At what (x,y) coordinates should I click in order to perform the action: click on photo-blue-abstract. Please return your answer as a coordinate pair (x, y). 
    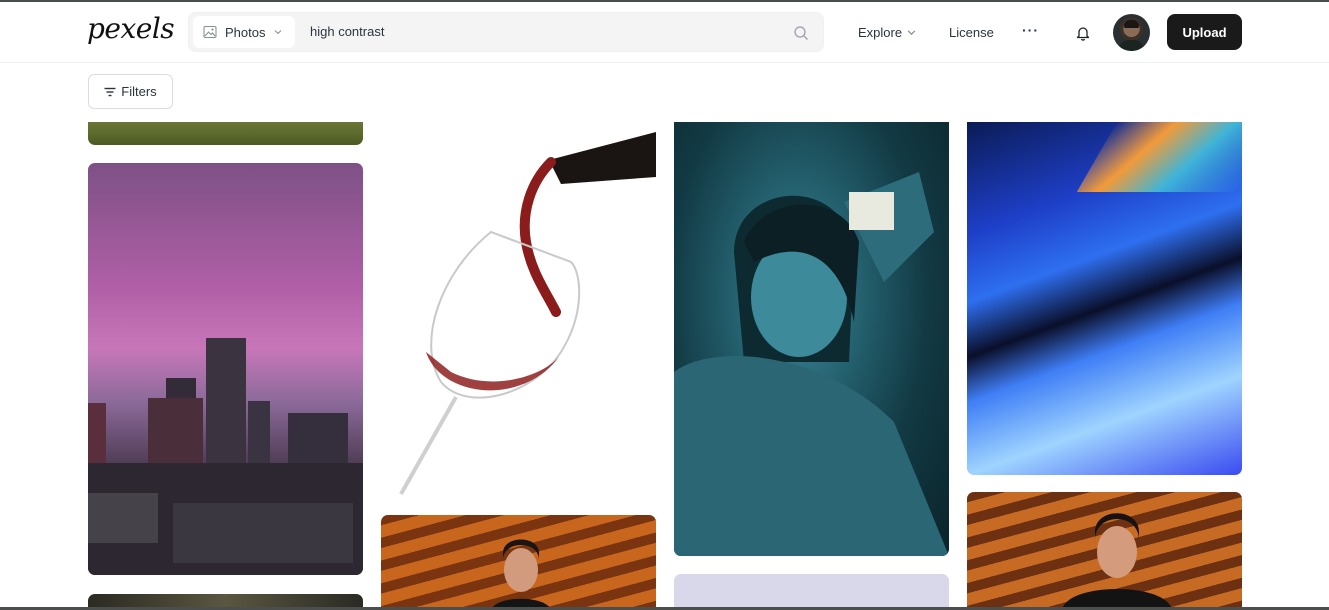
    Looking at the image, I should click on (1104, 298).